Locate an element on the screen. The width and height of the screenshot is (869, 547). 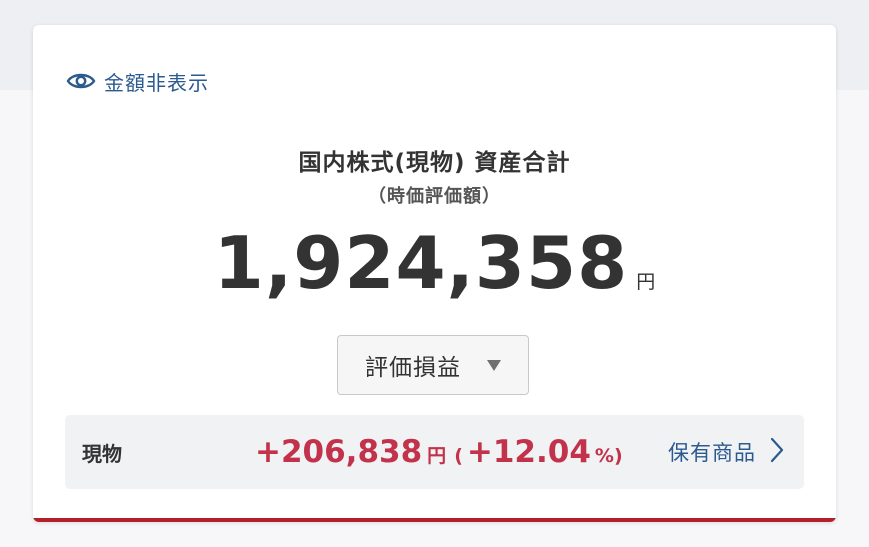
total-assets: 1,924,358 円 is located at coordinates (434, 263).